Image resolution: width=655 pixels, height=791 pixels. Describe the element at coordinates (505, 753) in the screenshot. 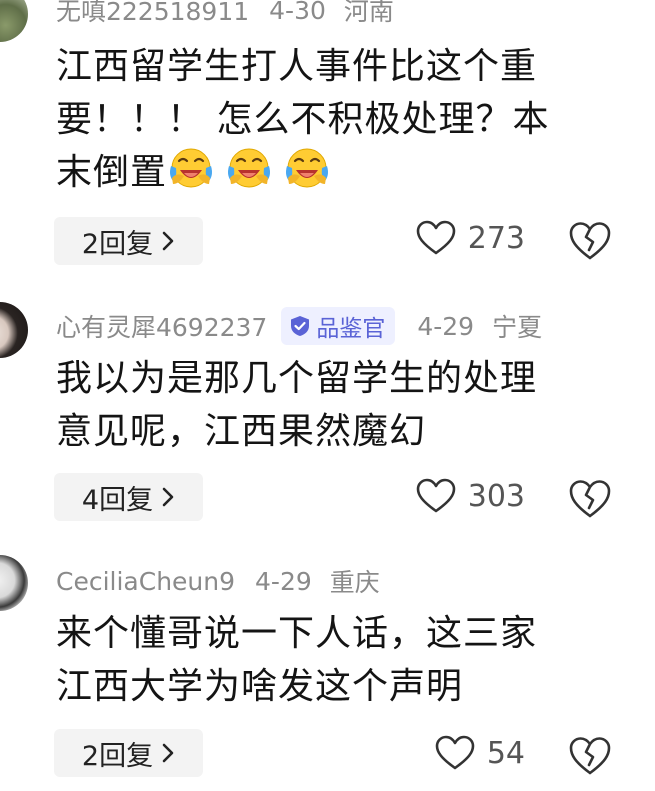

I see `like-count: 54` at that location.